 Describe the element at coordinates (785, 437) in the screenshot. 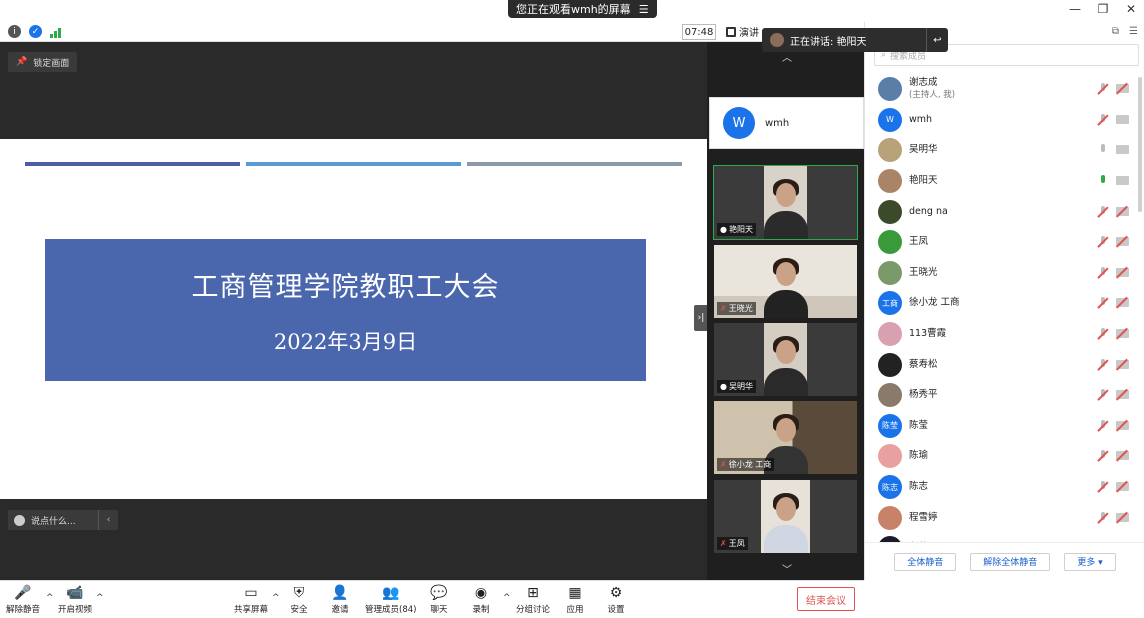

I see `video-tile: ✗ 徐小龙 工商` at that location.